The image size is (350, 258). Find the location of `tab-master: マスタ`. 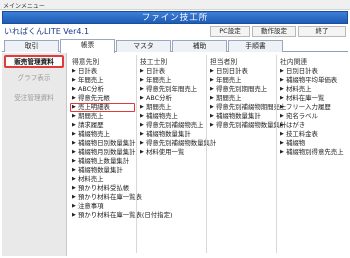

tab-master: マスタ is located at coordinates (143, 46).